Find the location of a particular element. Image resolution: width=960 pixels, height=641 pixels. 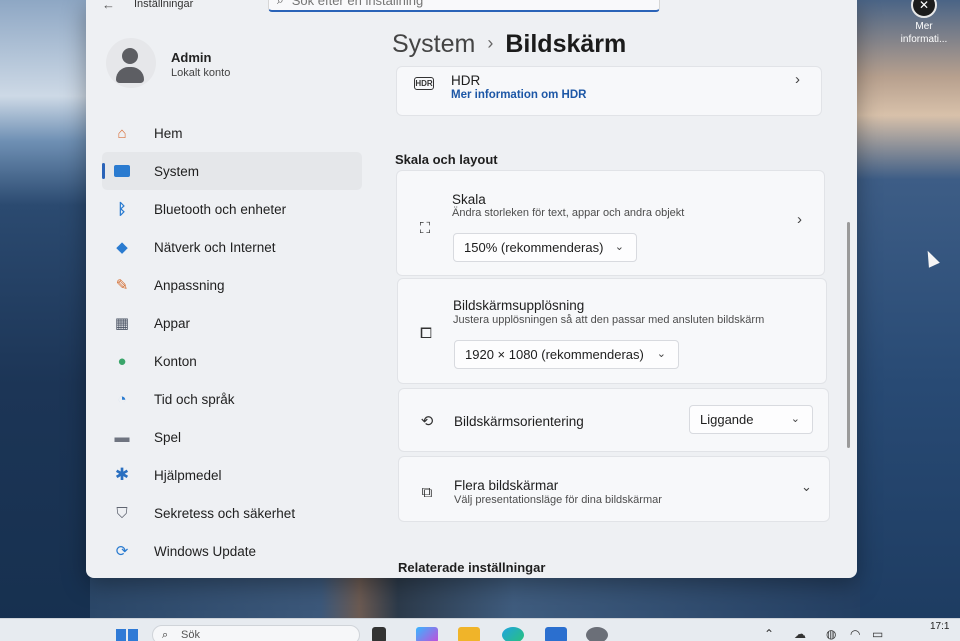

sidebar-item-bluetooth: ᛒ Bluetooth och enheter is located at coordinates (232, 209).